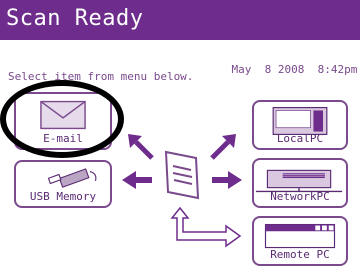 This screenshot has height=274, width=360. I want to click on date-day: 8, so click(268, 69).